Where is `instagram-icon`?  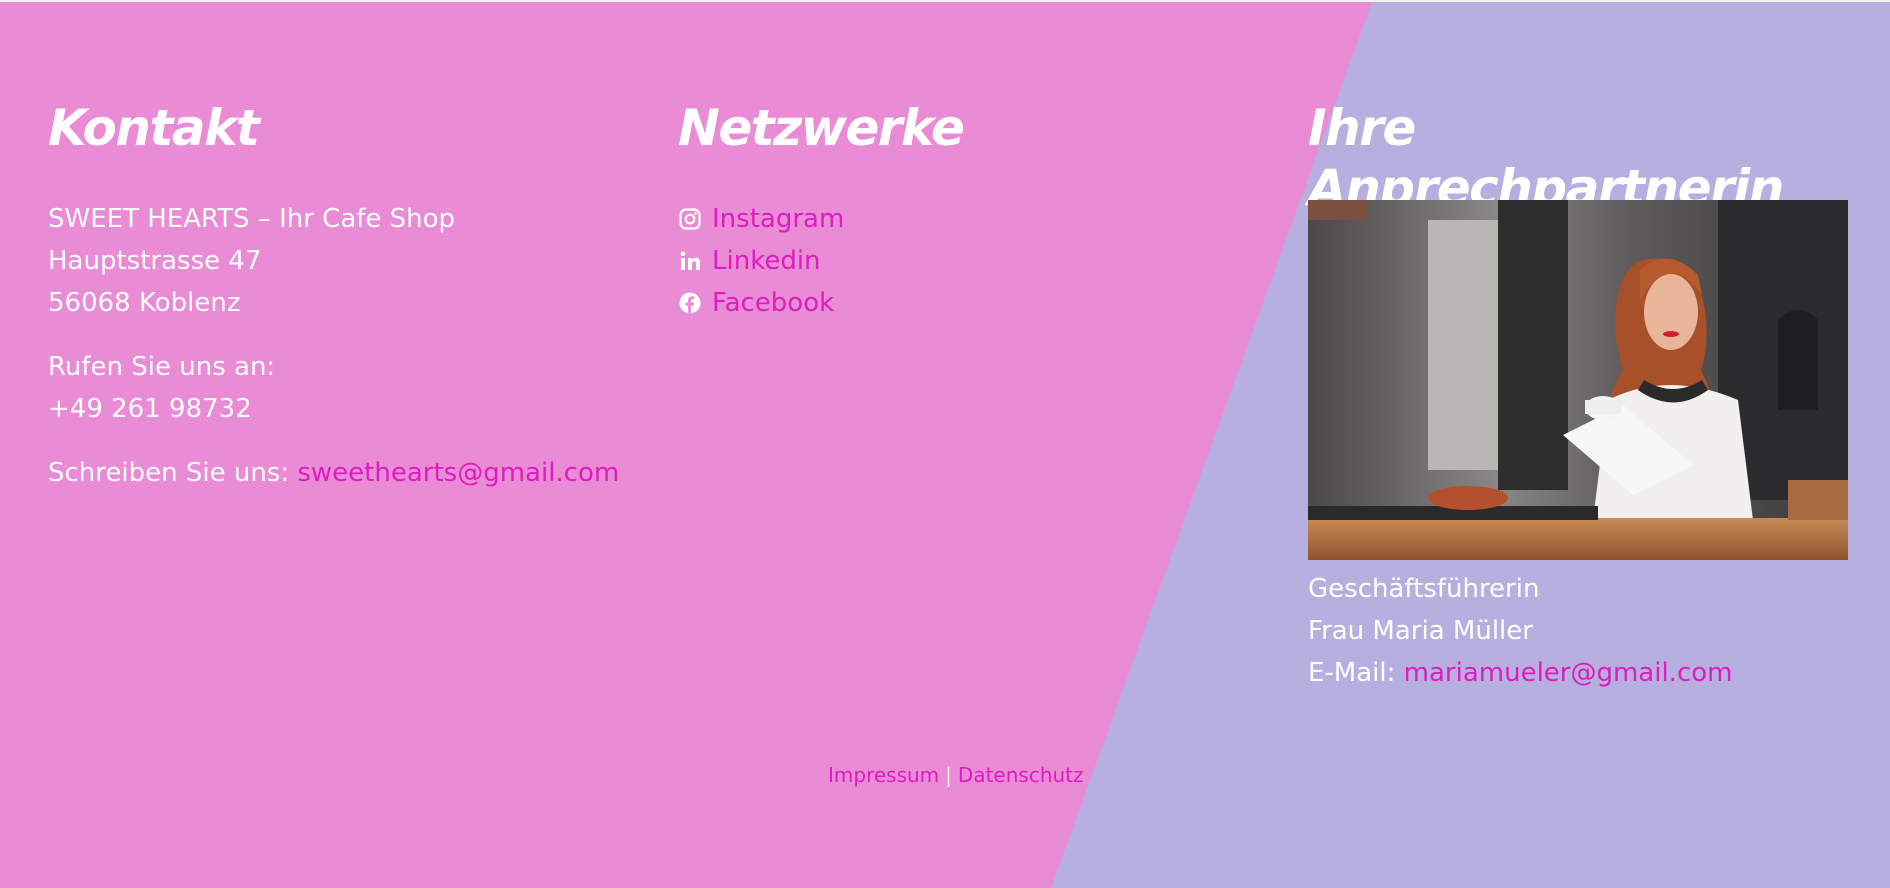 instagram-icon is located at coordinates (690, 219).